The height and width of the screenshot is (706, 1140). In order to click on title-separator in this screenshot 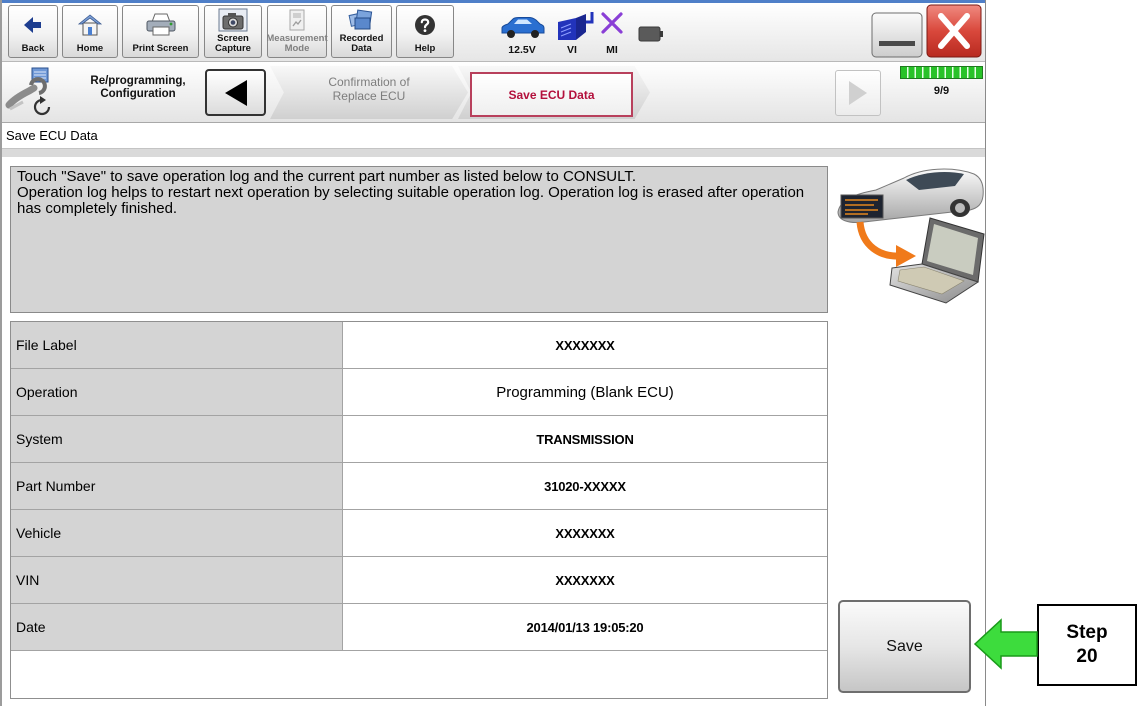, I will do `click(492, 153)`.